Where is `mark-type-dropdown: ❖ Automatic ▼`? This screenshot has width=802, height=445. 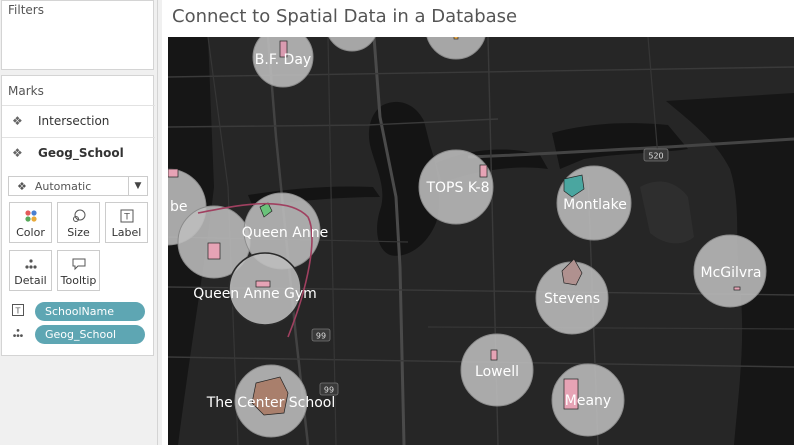
mark-type-dropdown: ❖ Automatic ▼ is located at coordinates (78, 186).